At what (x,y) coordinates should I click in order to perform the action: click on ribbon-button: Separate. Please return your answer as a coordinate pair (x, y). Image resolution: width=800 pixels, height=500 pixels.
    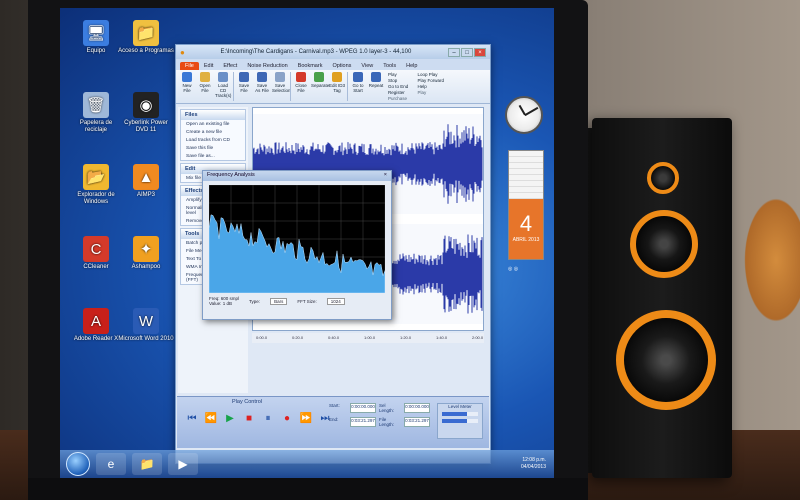
    Looking at the image, I should click on (320, 86).